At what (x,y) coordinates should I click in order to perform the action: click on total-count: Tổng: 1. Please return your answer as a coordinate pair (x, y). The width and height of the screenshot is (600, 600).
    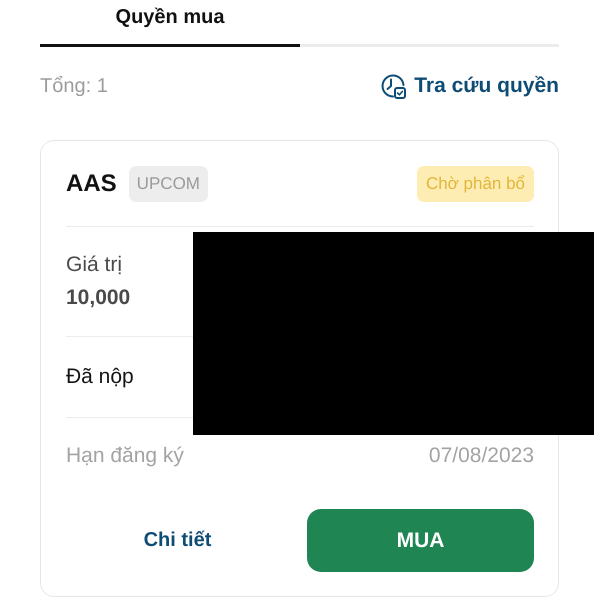
    Looking at the image, I should click on (74, 86).